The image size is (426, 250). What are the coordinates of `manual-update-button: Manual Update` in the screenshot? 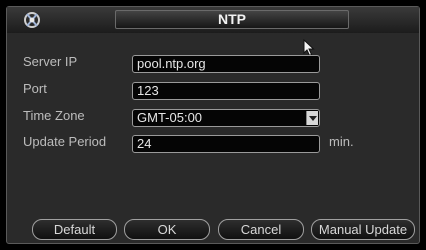 It's located at (363, 229).